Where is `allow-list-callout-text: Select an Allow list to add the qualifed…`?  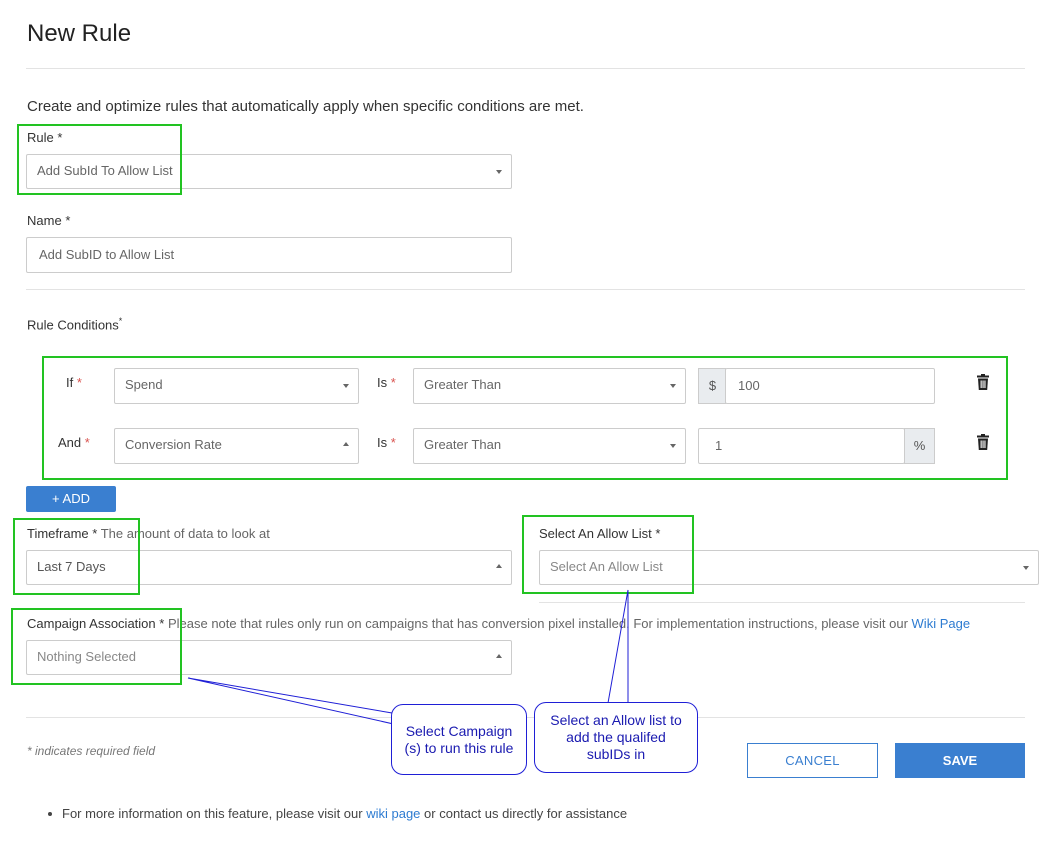 allow-list-callout-text: Select an Allow list to add the qualifed… is located at coordinates (616, 737).